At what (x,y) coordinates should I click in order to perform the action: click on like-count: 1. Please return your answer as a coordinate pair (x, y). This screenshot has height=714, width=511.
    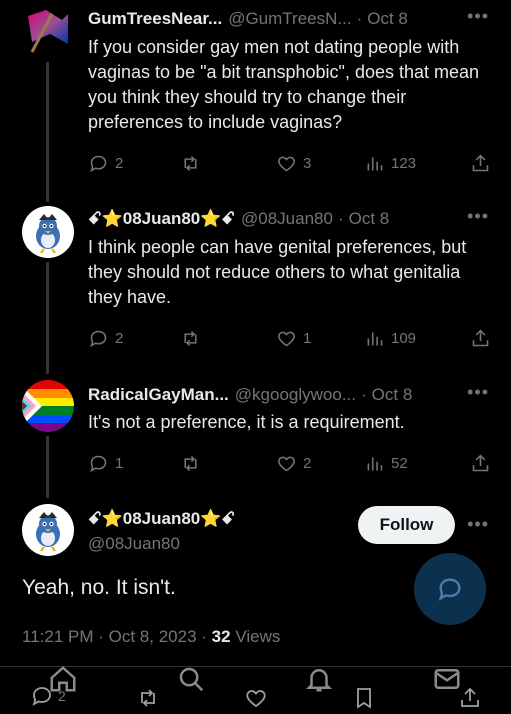
    Looking at the image, I should click on (307, 338).